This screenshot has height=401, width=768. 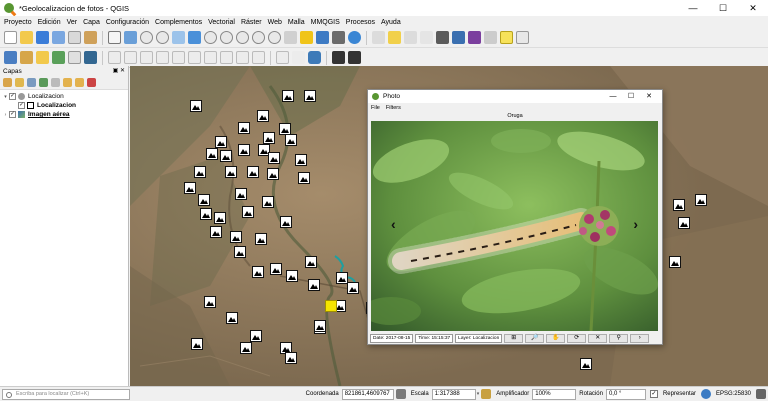 I want to click on previous-photo-button: ‹, so click(x=393, y=224).